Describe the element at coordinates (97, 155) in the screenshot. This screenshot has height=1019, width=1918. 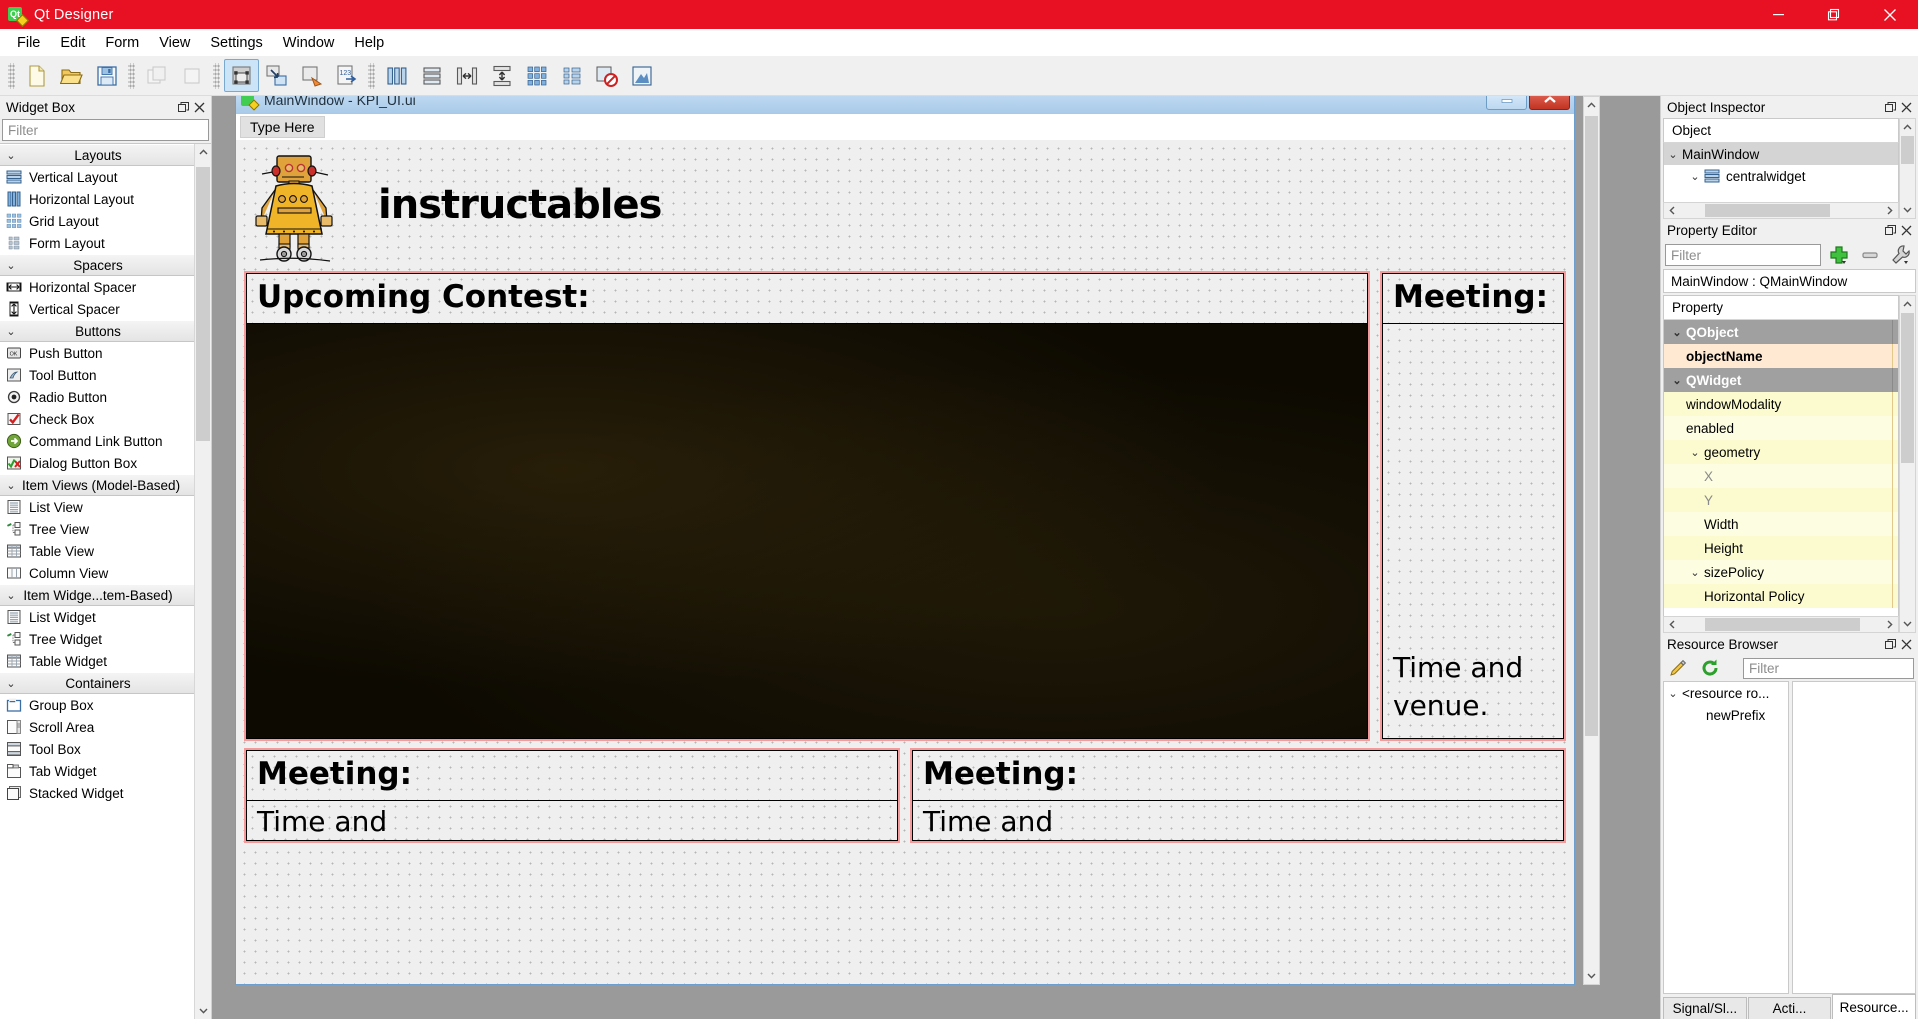
I see `widget-box-group-layouts: ⌄ Layouts` at that location.